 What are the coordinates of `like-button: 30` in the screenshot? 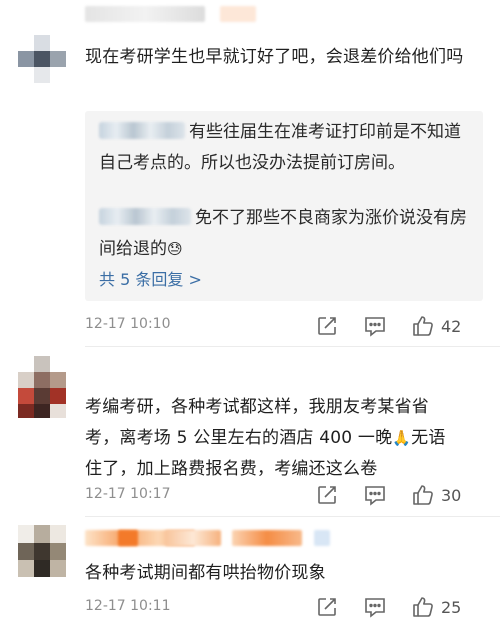 It's located at (436, 495).